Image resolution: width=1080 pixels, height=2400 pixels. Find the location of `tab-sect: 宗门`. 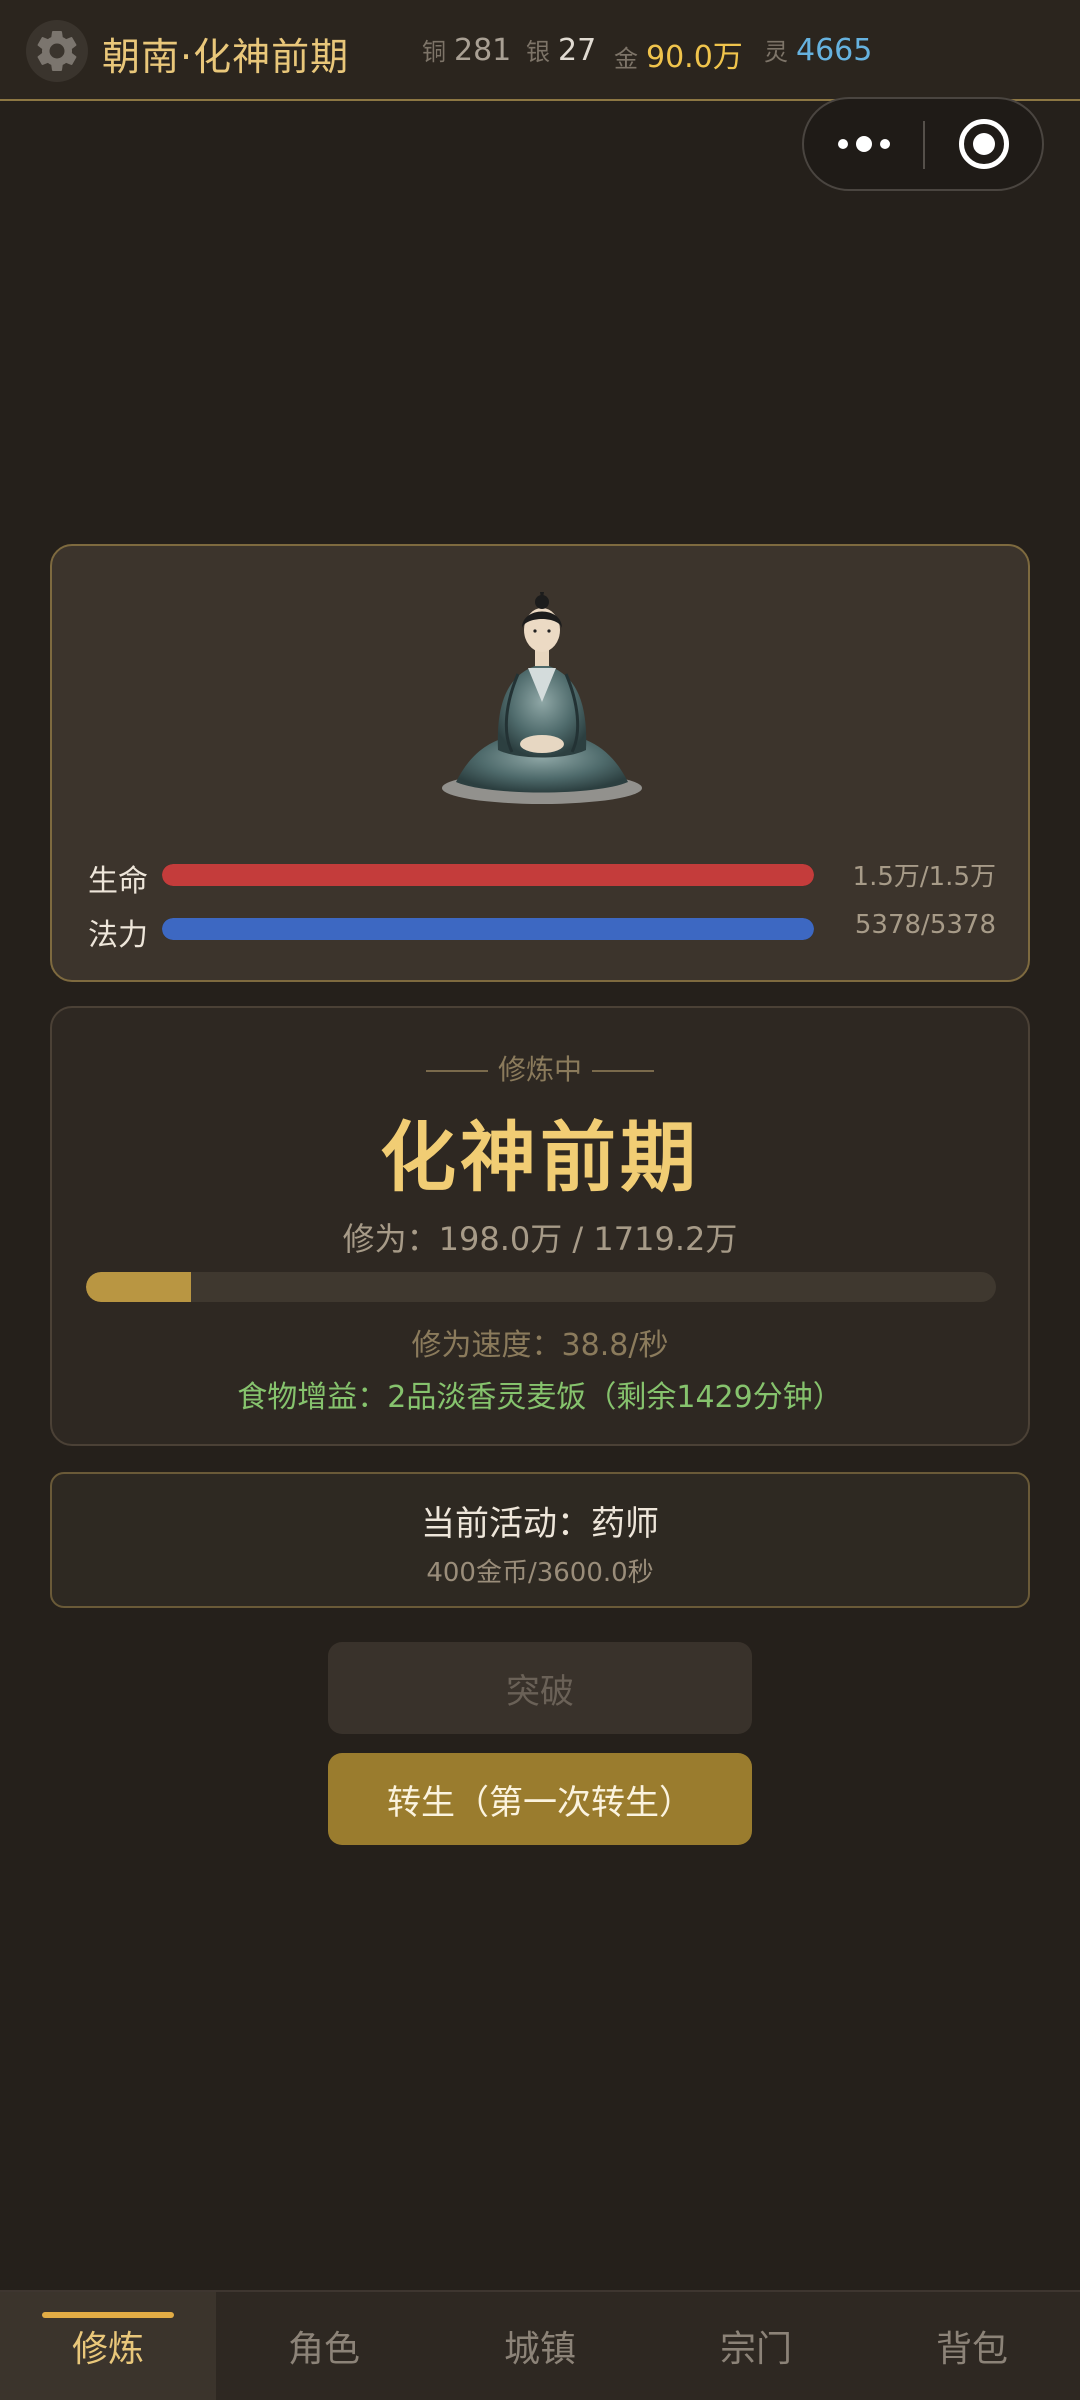

tab-sect: 宗门 is located at coordinates (756, 2346).